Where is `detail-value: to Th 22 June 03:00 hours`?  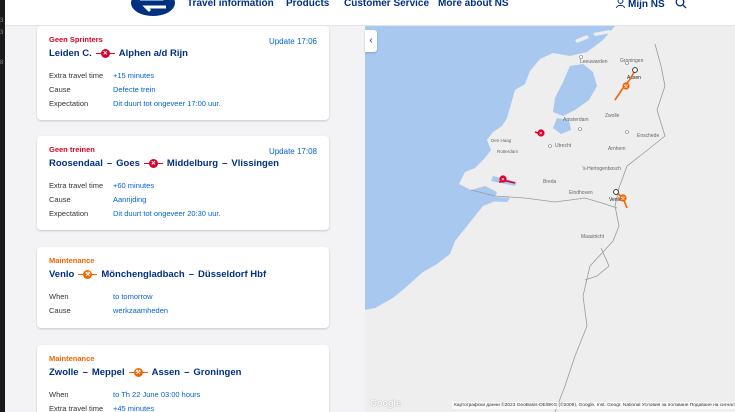
detail-value: to Th 22 June 03:00 hours is located at coordinates (157, 394).